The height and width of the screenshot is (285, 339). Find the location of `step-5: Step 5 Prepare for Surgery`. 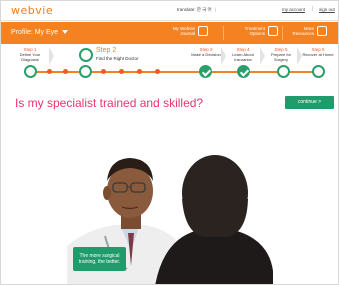

step-5: Step 5 Prepare for Surgery is located at coordinates (281, 54).